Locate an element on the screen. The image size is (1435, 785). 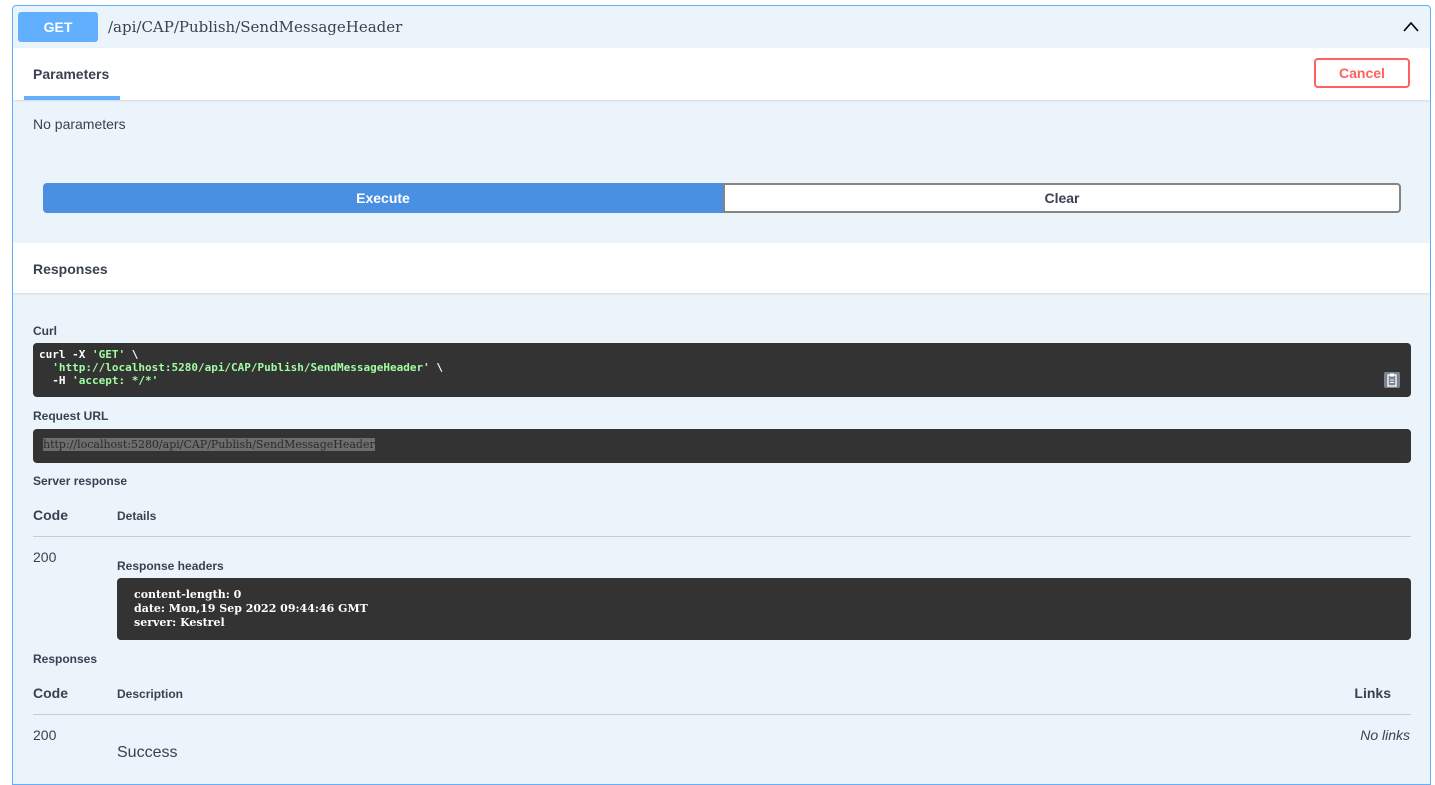
operation-path: /api/CAP/Publish/SendMessageHeader is located at coordinates (255, 27).